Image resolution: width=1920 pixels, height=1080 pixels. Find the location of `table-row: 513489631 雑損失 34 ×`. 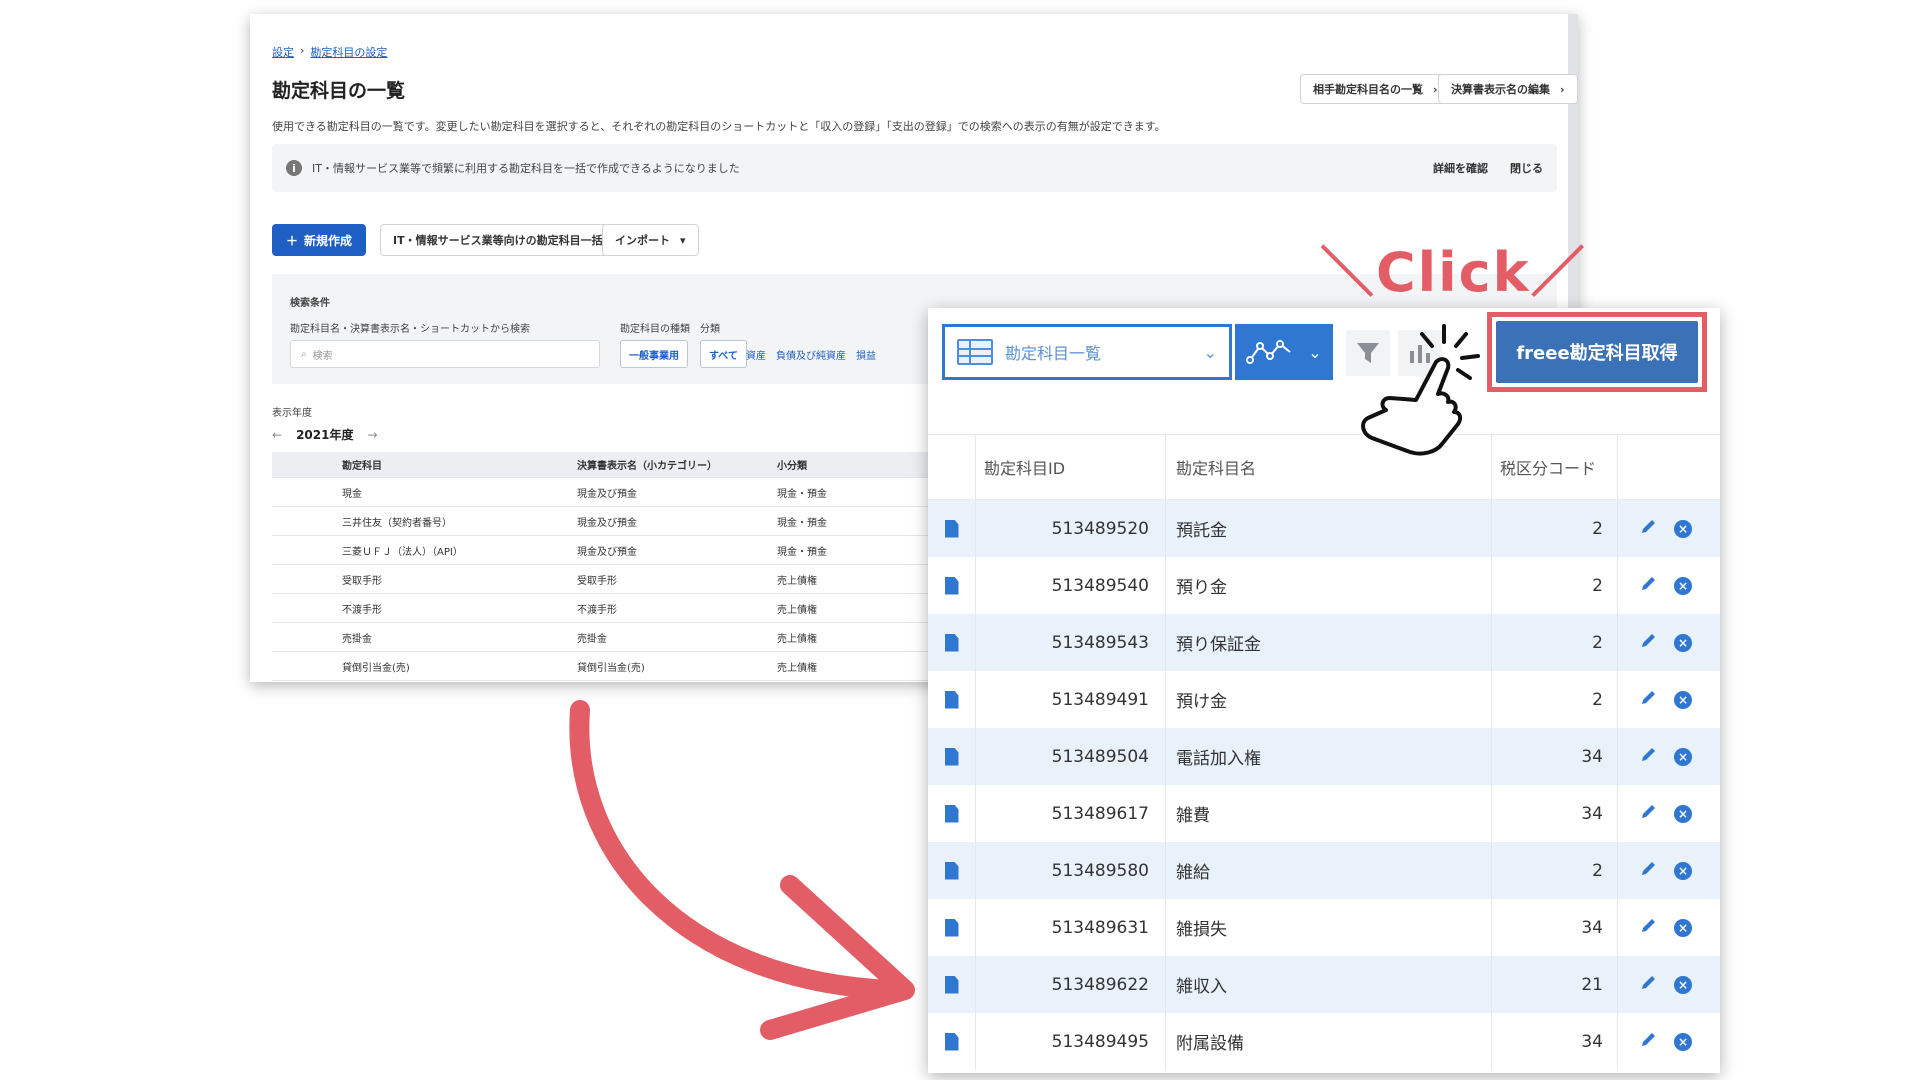

table-row: 513489631 雑損失 34 × is located at coordinates (1324, 927).